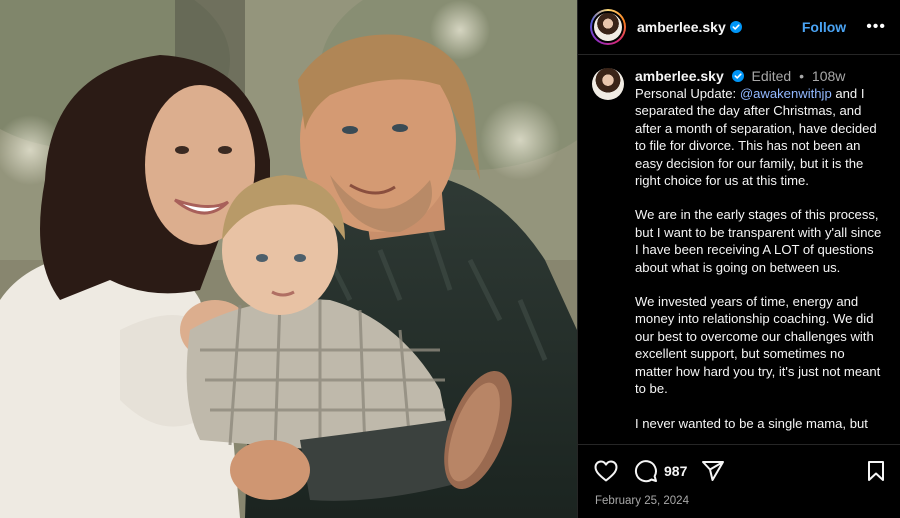  I want to click on caption-prefix: Personal Update:, so click(687, 93).